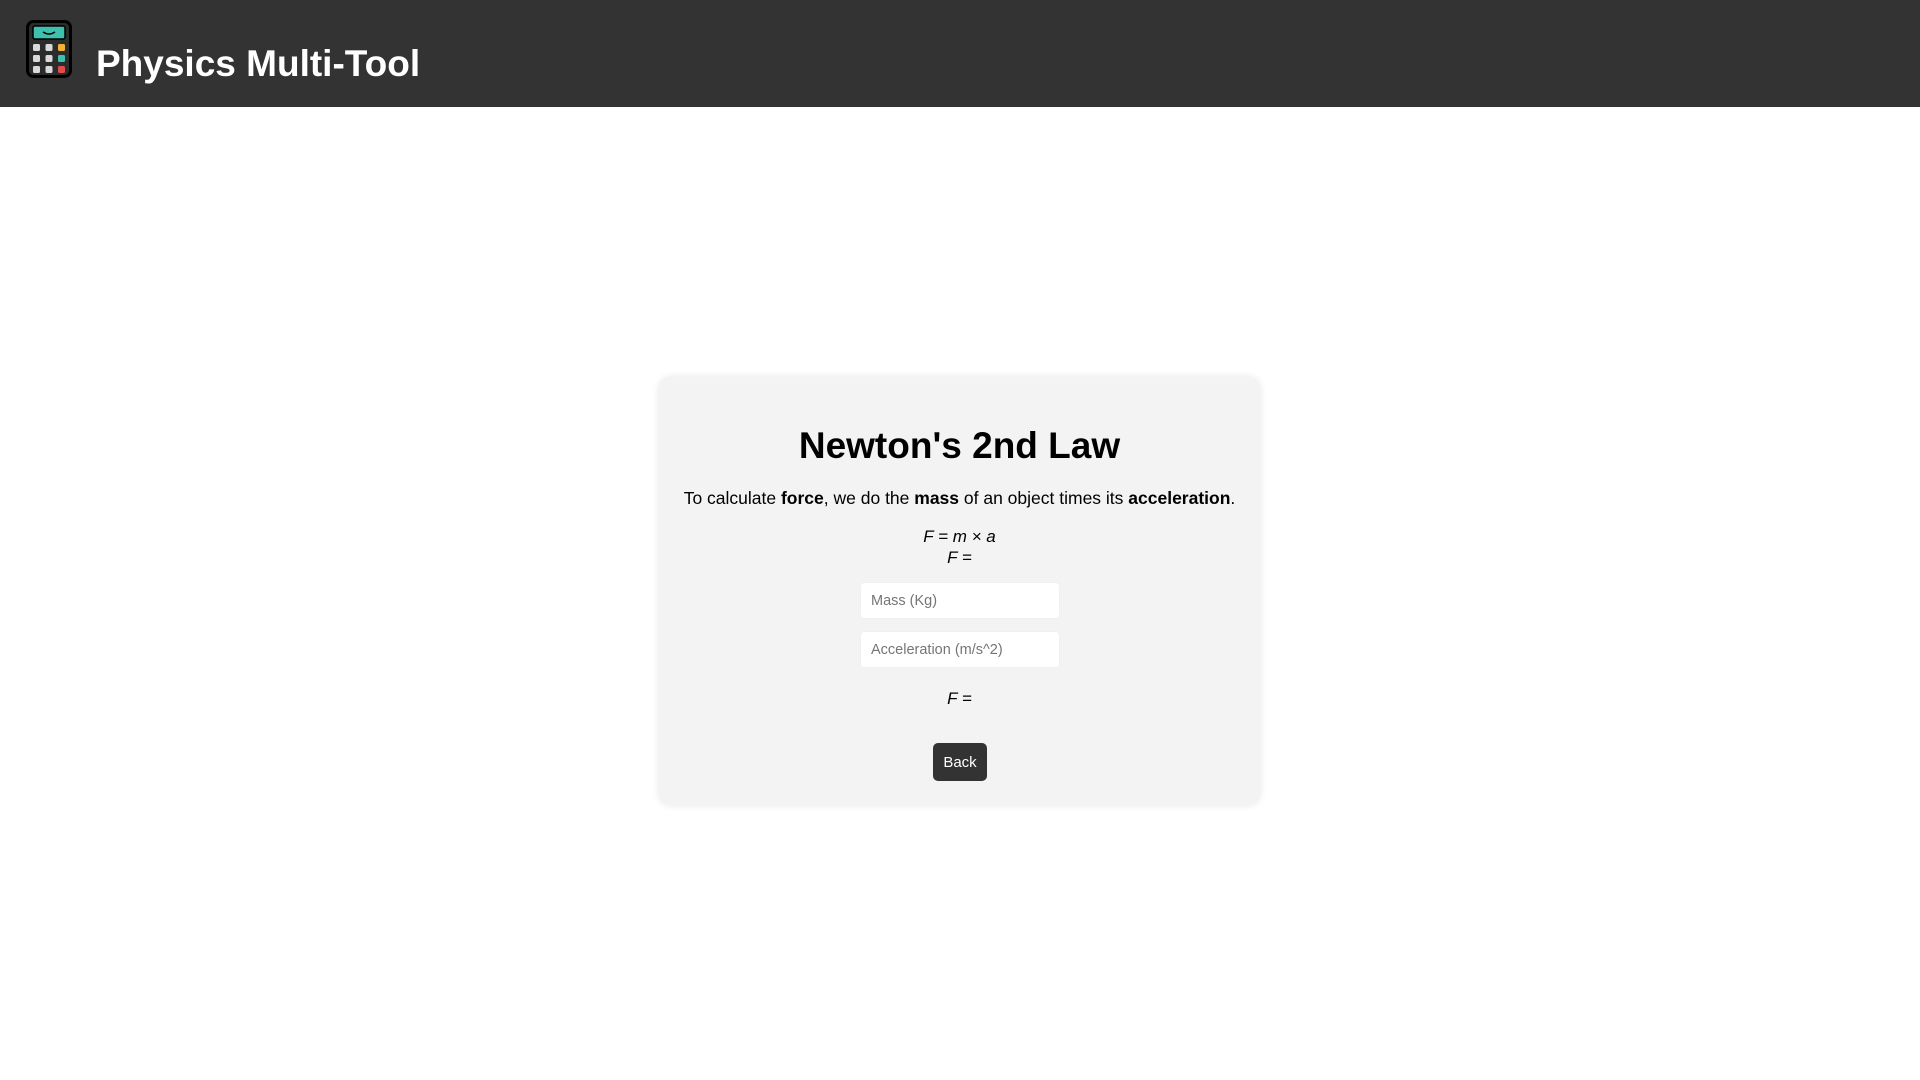 The width and height of the screenshot is (1920, 1080). What do you see at coordinates (937, 498) in the screenshot?
I see `mass-term: mass` at bounding box center [937, 498].